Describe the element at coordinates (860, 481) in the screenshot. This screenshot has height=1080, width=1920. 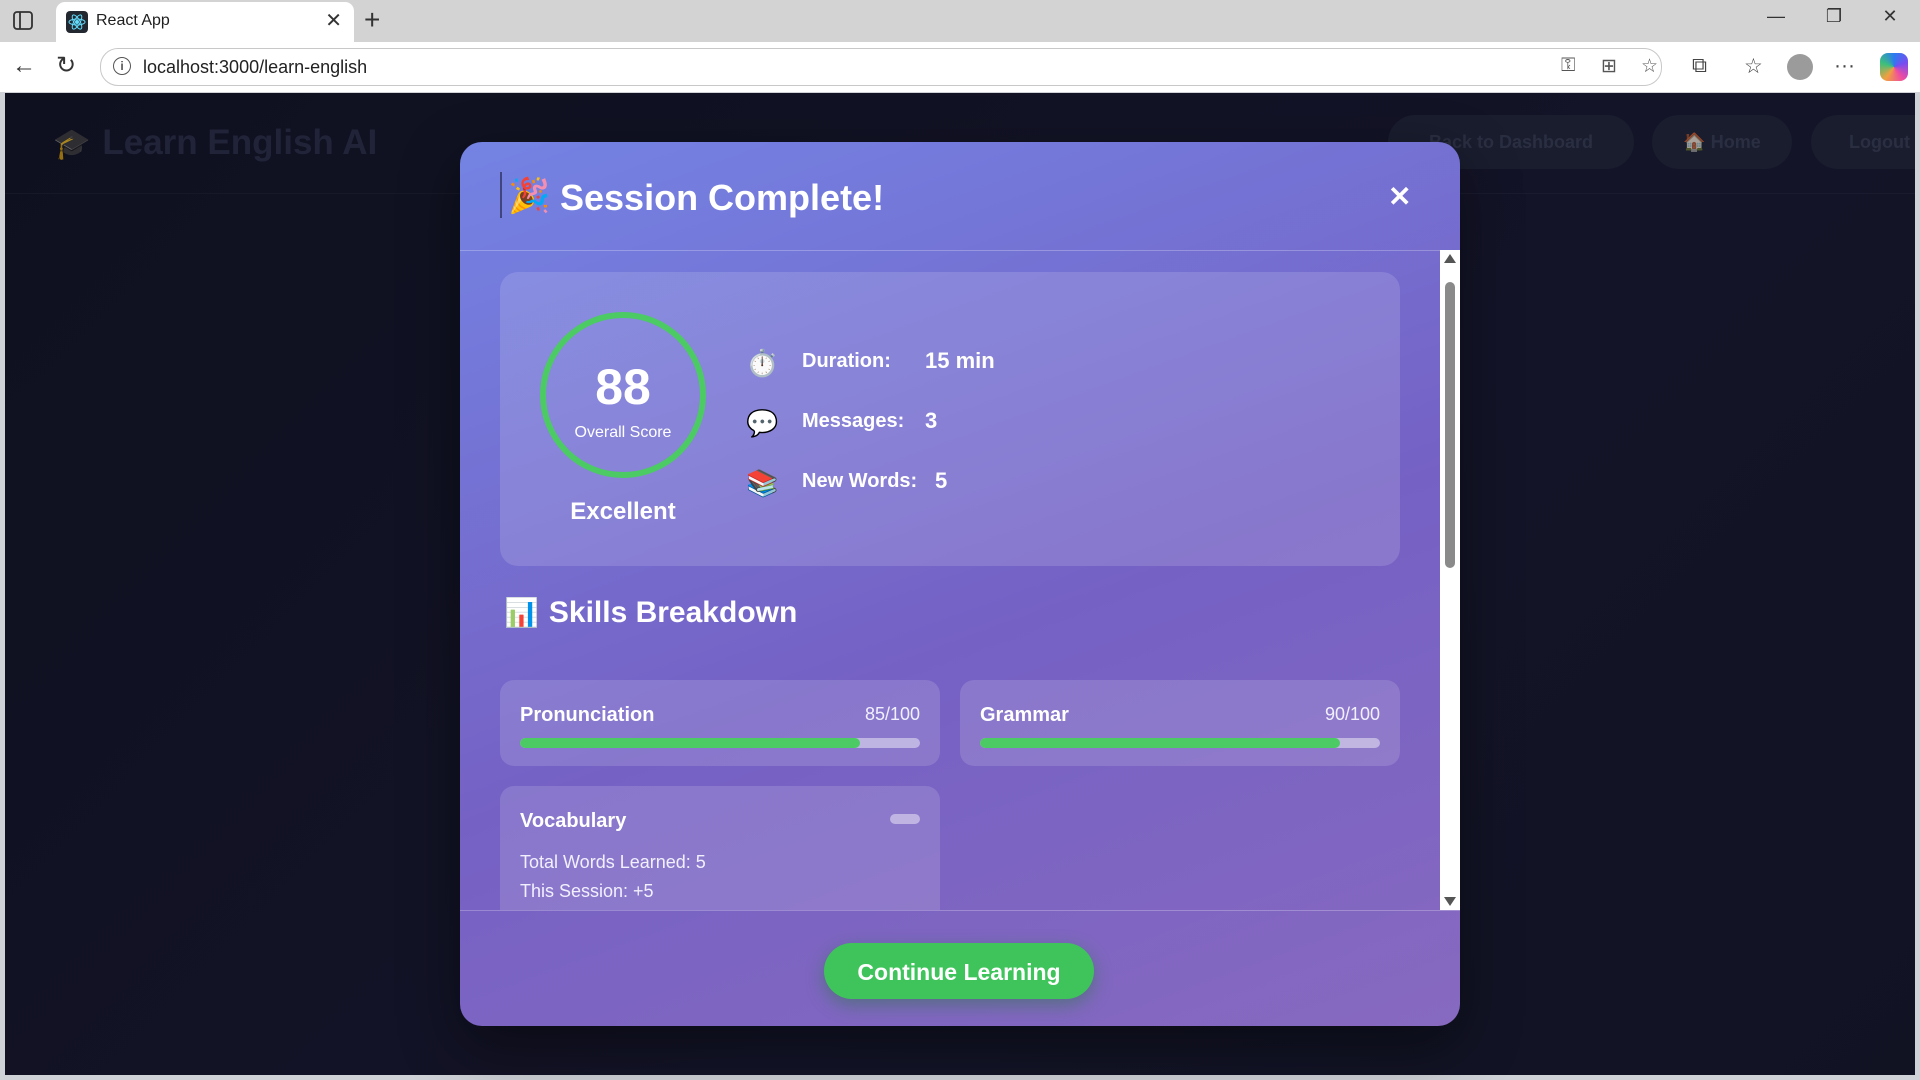
I see `stat-label: New Words:` at that location.